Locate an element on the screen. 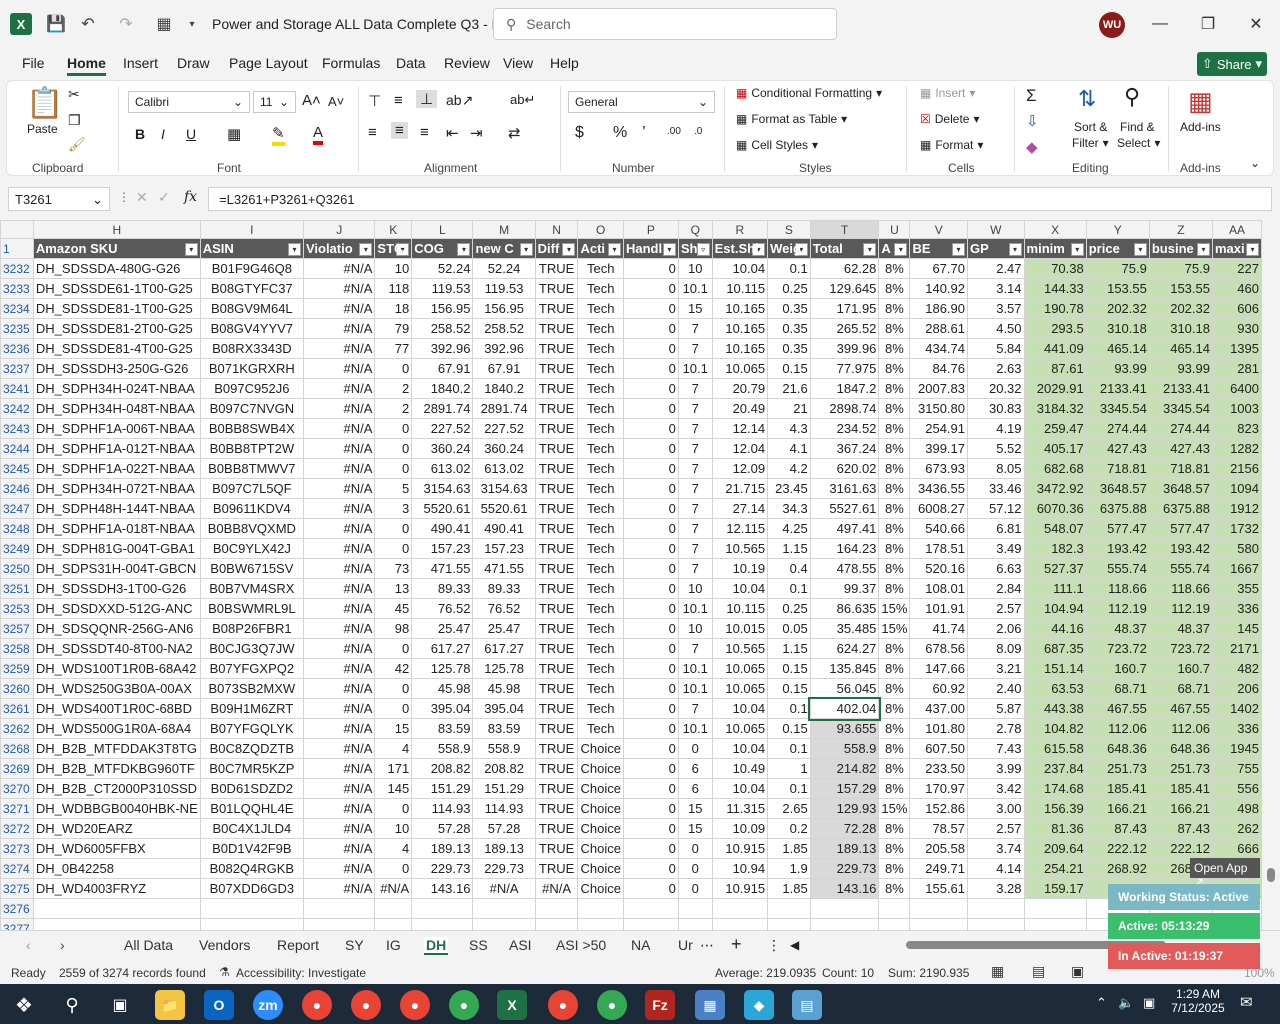 Image resolution: width=1280 pixels, height=1024 pixels. table-cell: 189.13 is located at coordinates (844, 848).